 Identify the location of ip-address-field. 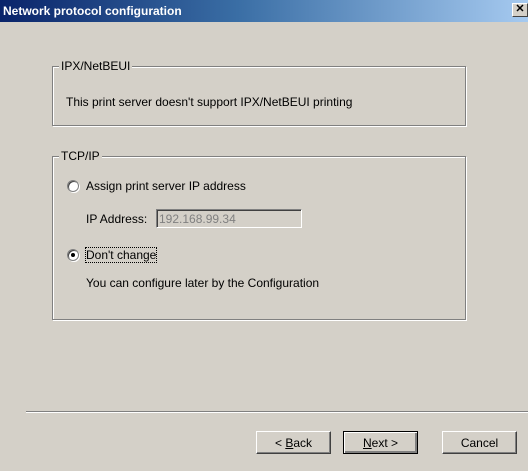
(229, 218).